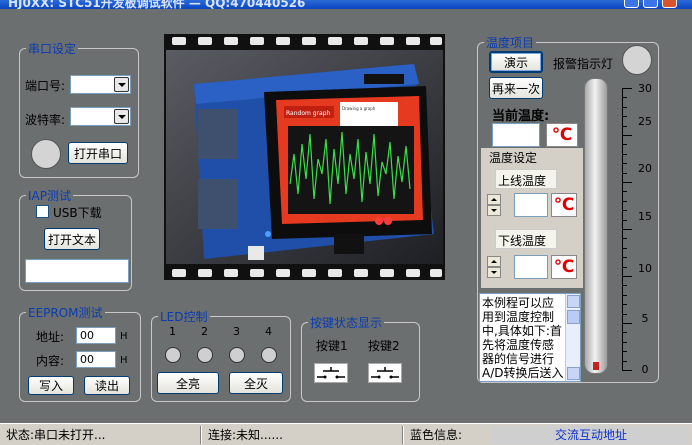 This screenshot has height=445, width=692. Describe the element at coordinates (645, 318) in the screenshot. I see `scale-label-5: 5` at that location.